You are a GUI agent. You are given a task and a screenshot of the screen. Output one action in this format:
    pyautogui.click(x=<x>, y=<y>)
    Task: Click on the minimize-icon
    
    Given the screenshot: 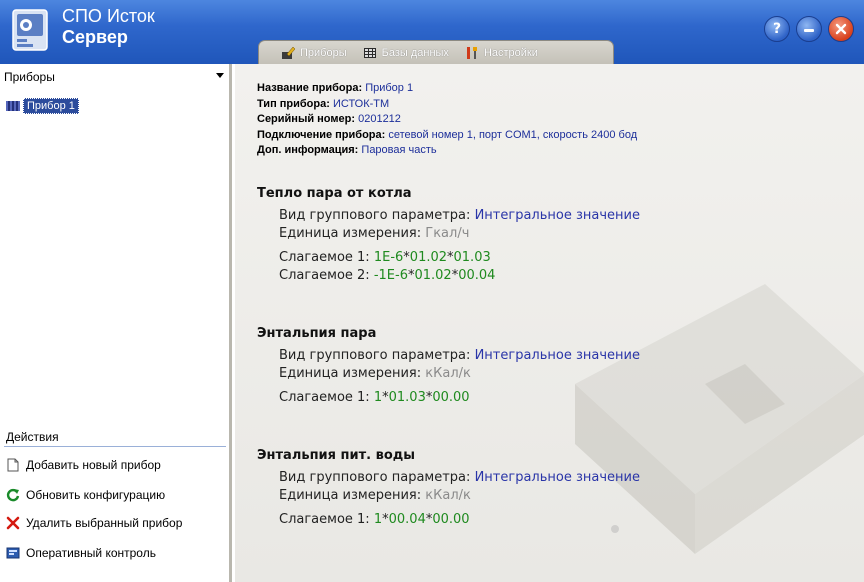 What is the action you would take?
    pyautogui.click(x=809, y=30)
    